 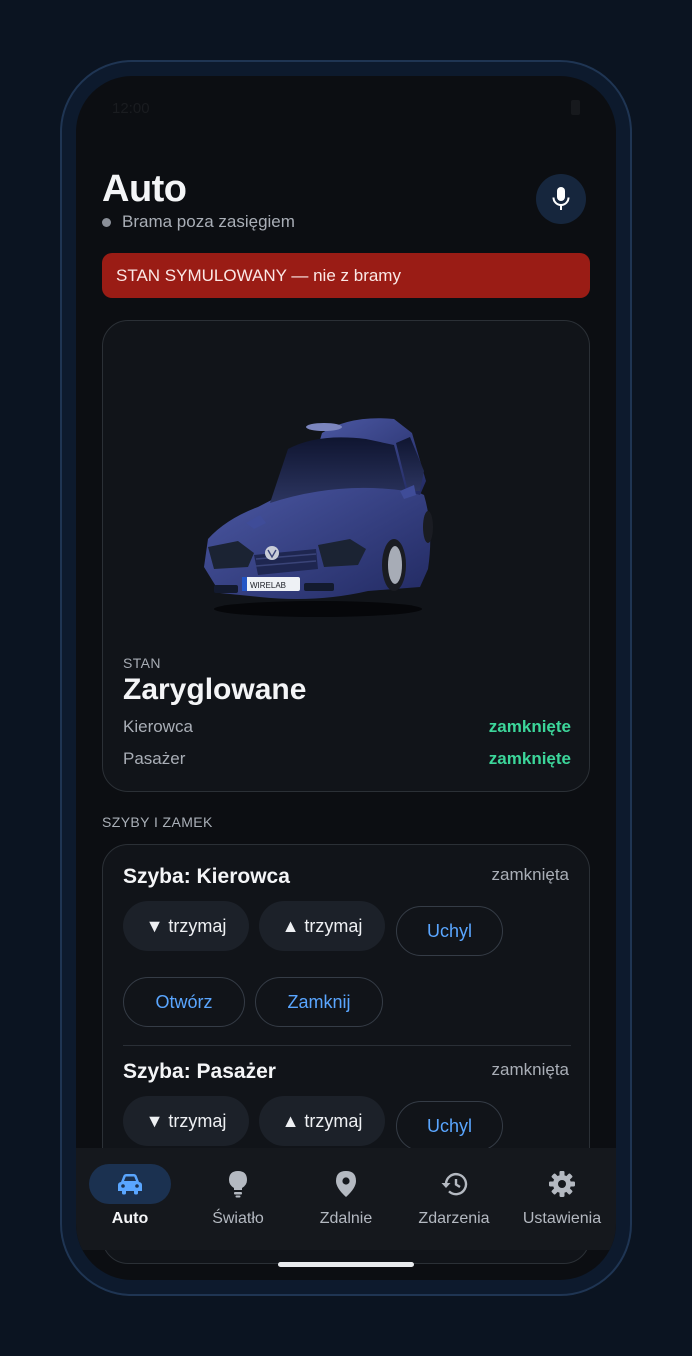 What do you see at coordinates (449, 931) in the screenshot?
I see `driver-window-vent-button: Uchyl` at bounding box center [449, 931].